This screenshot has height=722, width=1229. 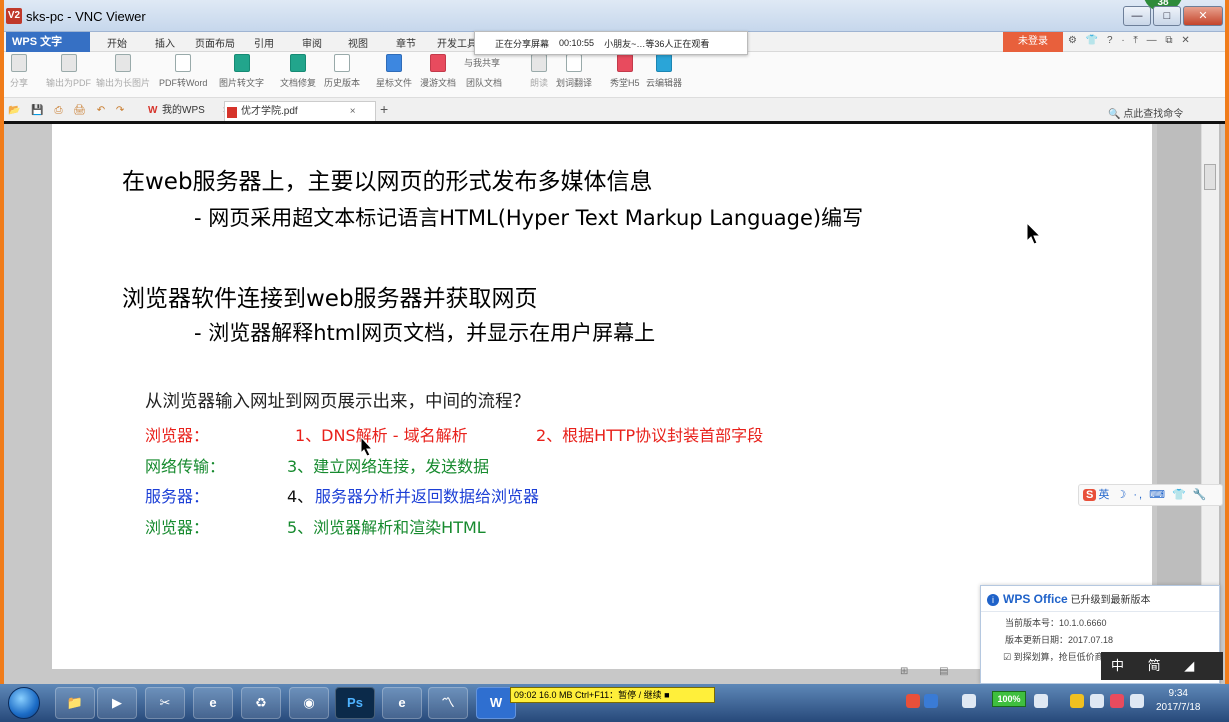 I want to click on start-button, so click(x=24, y=703).